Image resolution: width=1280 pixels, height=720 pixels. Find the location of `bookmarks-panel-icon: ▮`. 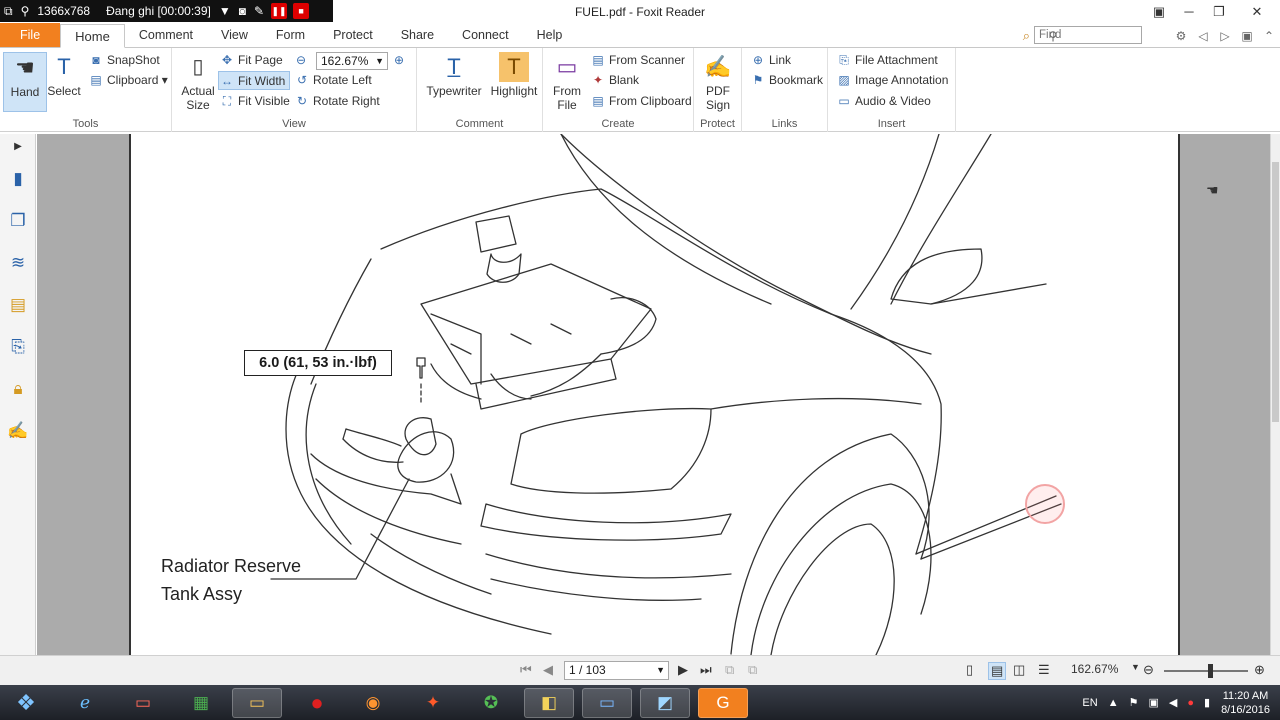

bookmarks-panel-icon: ▮ is located at coordinates (18, 179).